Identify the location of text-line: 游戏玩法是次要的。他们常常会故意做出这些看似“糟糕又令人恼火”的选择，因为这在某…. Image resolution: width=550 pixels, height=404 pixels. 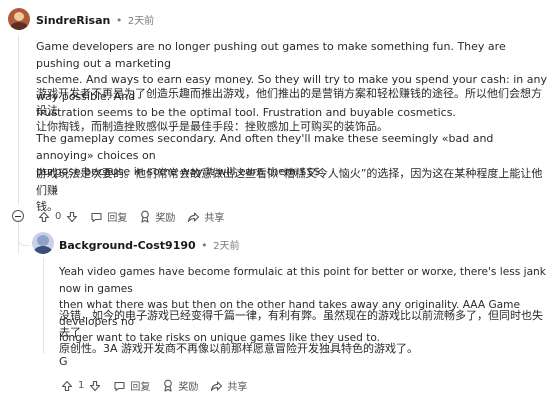
(289, 182).